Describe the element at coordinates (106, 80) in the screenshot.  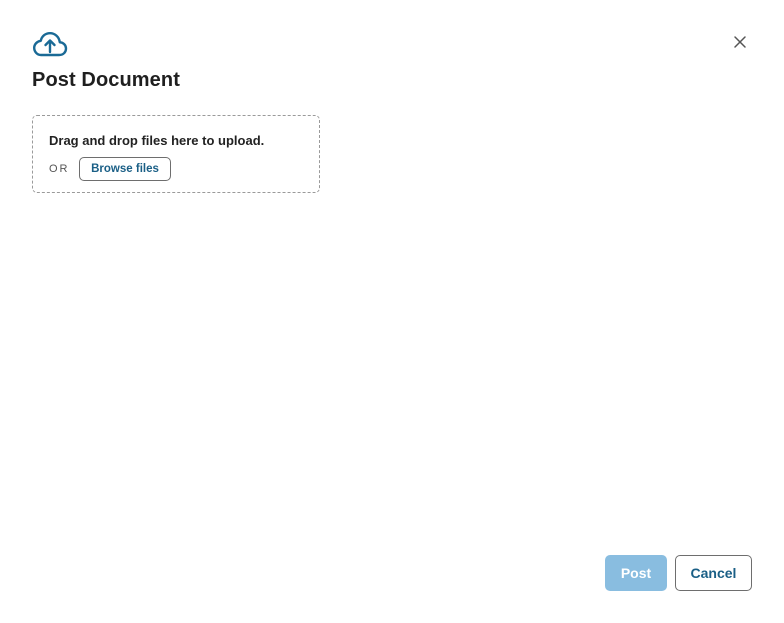
I see `dialog-title: Post Document` at that location.